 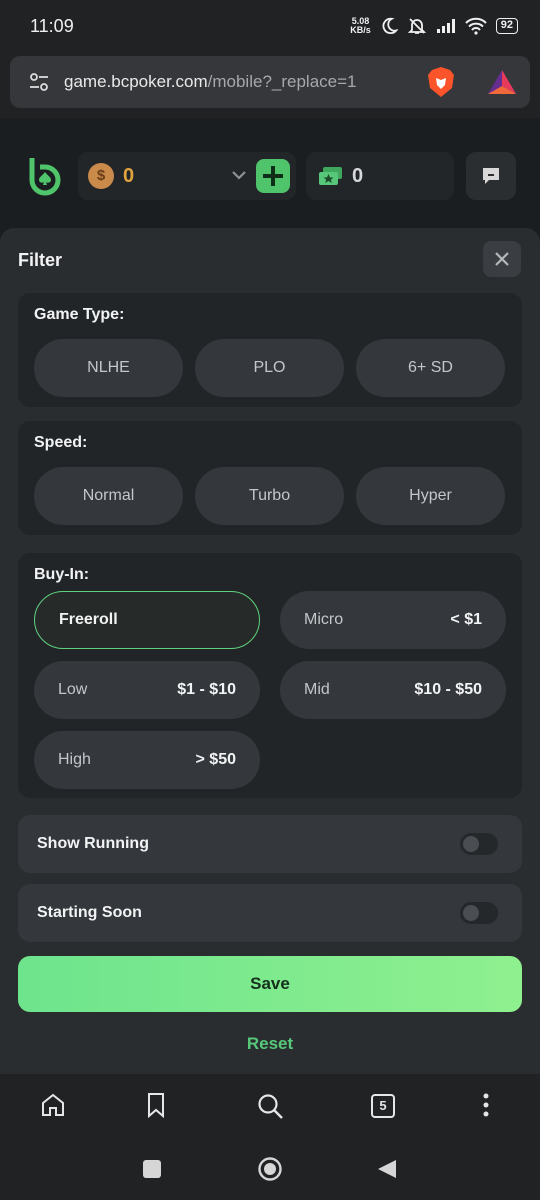 What do you see at coordinates (476, 26) in the screenshot?
I see `wifi-icon` at bounding box center [476, 26].